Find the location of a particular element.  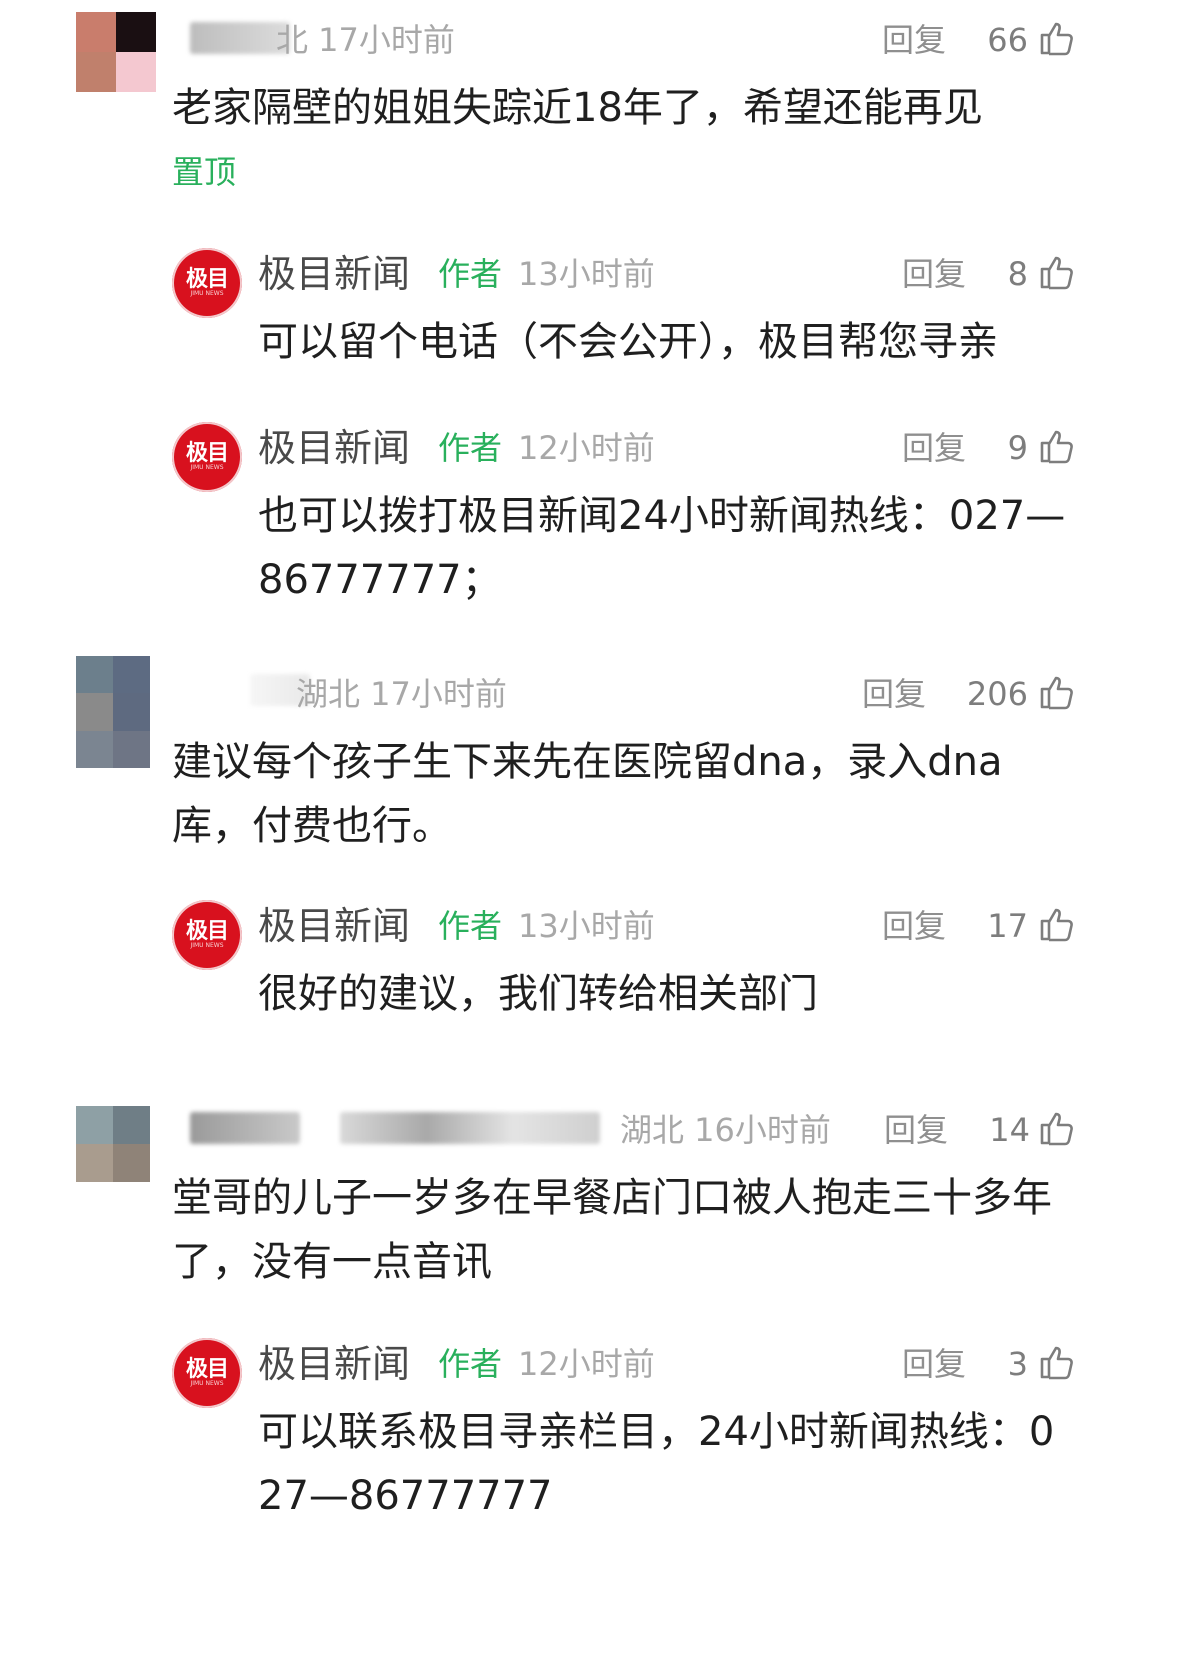

reply-text: 很好的建议，我们转给相关部门 is located at coordinates (538, 994).